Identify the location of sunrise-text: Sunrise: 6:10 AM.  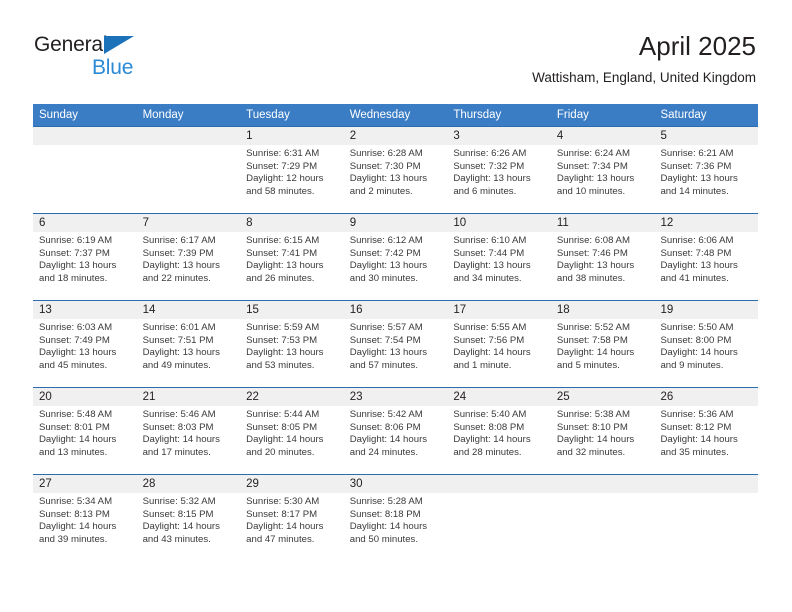
(490, 240).